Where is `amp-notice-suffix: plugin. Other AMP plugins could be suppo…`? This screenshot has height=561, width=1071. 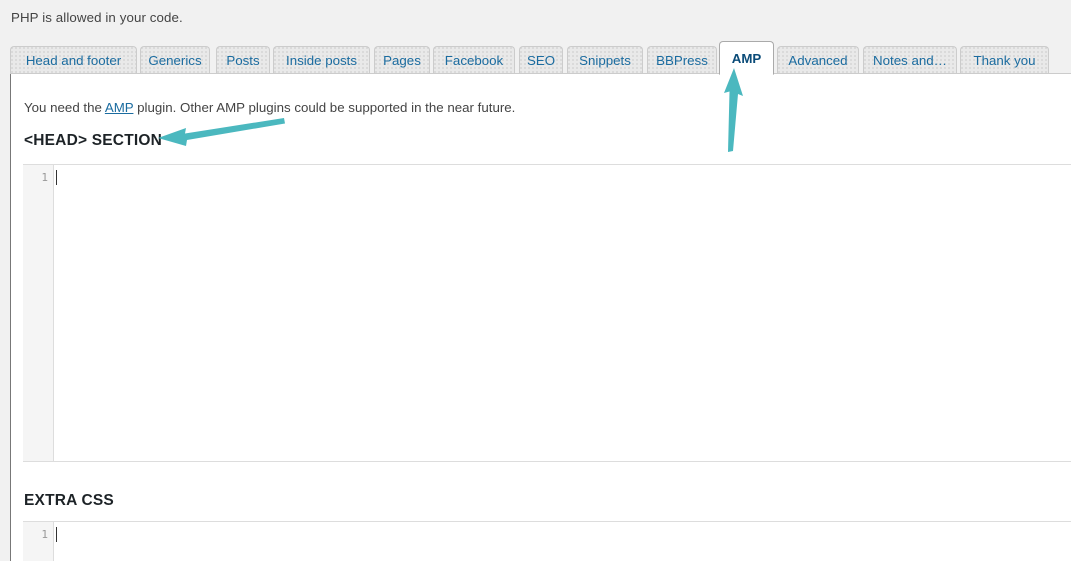 amp-notice-suffix: plugin. Other AMP plugins could be suppo… is located at coordinates (324, 107).